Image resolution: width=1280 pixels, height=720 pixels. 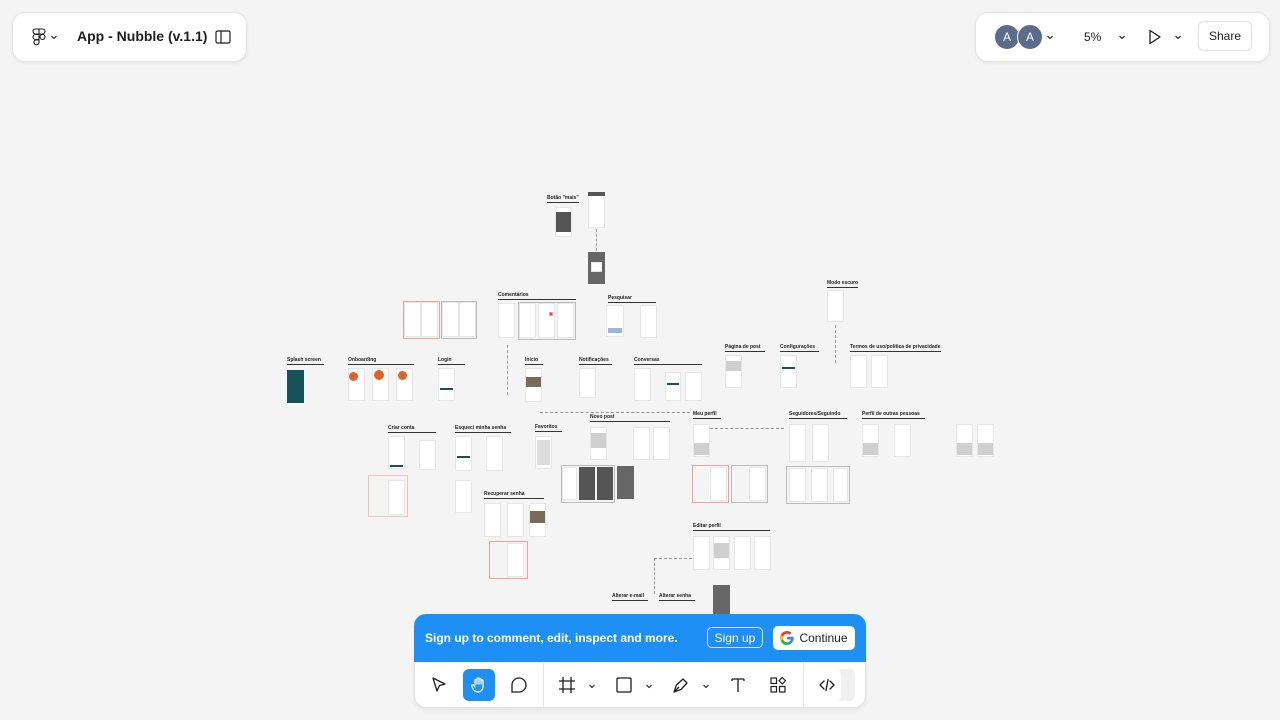 What do you see at coordinates (1030, 37) in the screenshot?
I see `avatar: A` at bounding box center [1030, 37].